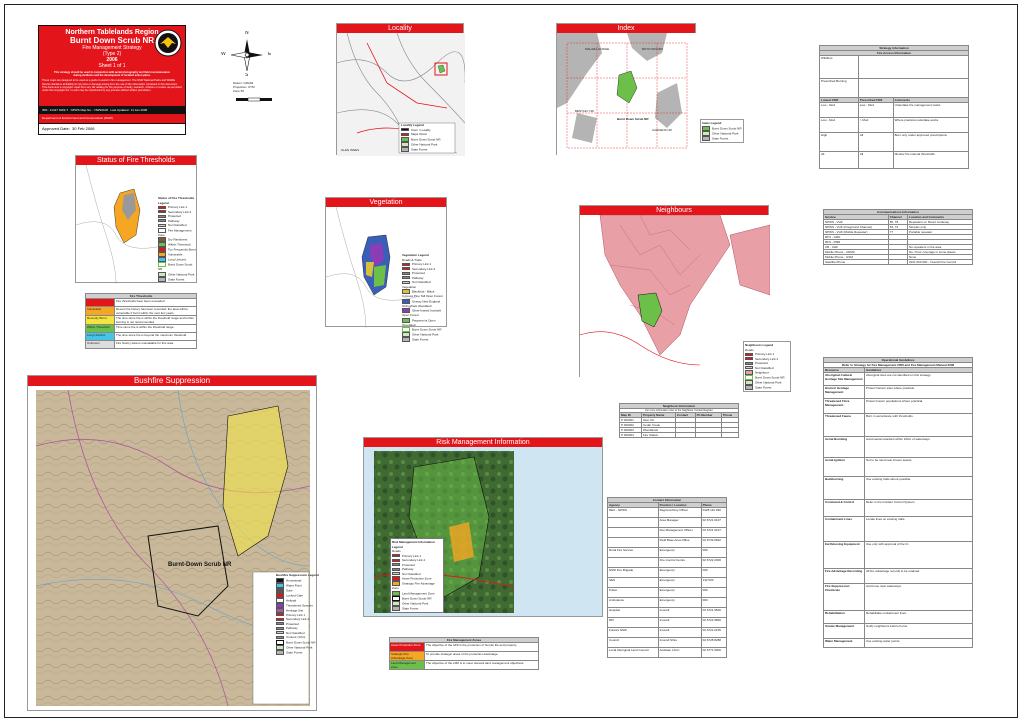  Describe the element at coordinates (667, 532) in the screenshot. I see `table-row: Fire Management Officer 02 6721 0107` at that location.